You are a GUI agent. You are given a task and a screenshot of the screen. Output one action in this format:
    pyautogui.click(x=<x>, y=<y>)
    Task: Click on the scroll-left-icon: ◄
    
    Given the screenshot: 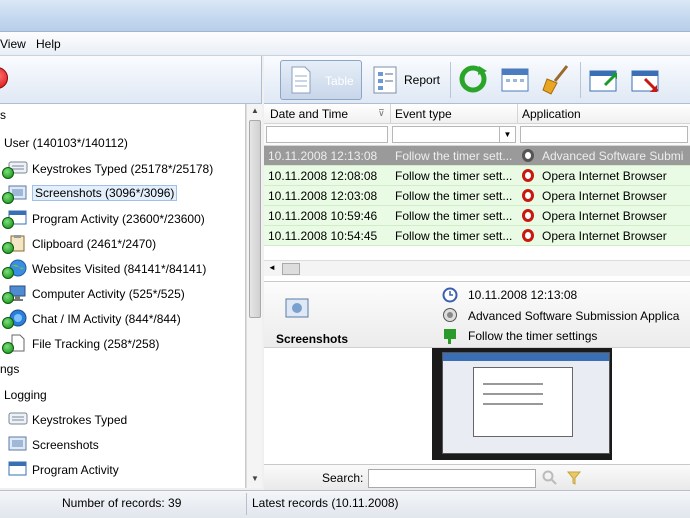 What is the action you would take?
    pyautogui.click(x=272, y=267)
    